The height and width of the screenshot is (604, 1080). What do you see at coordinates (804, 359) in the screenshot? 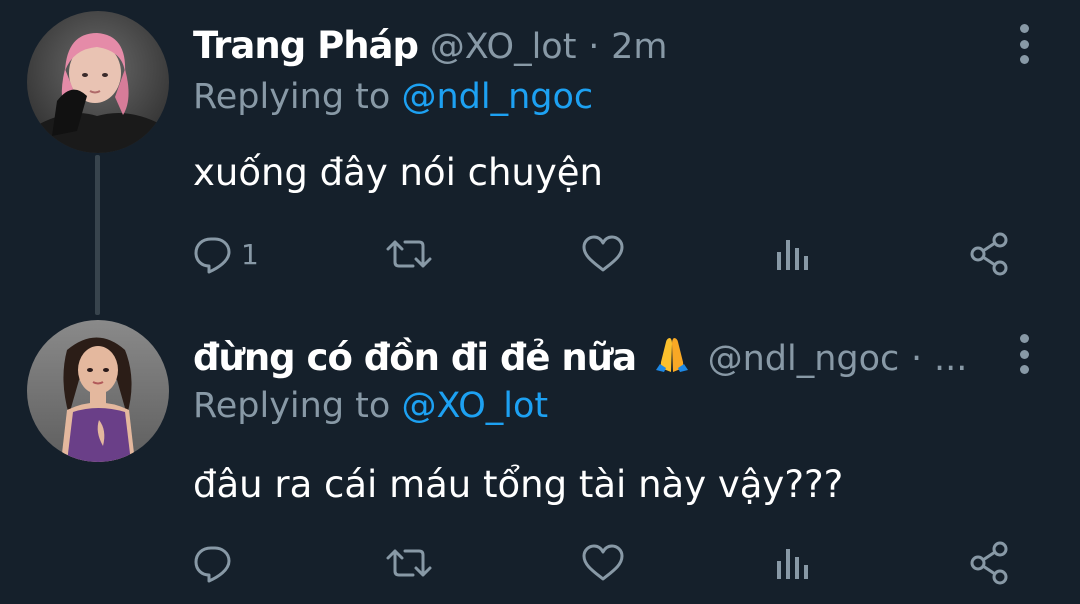
I see `user-handle: @ndl_ngoc` at bounding box center [804, 359].